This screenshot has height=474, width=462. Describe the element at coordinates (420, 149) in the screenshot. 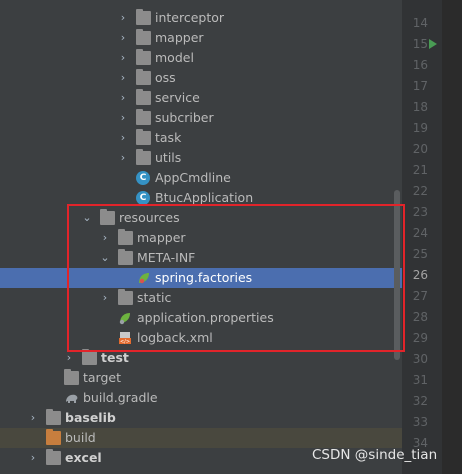

I see `line-number: 20` at that location.